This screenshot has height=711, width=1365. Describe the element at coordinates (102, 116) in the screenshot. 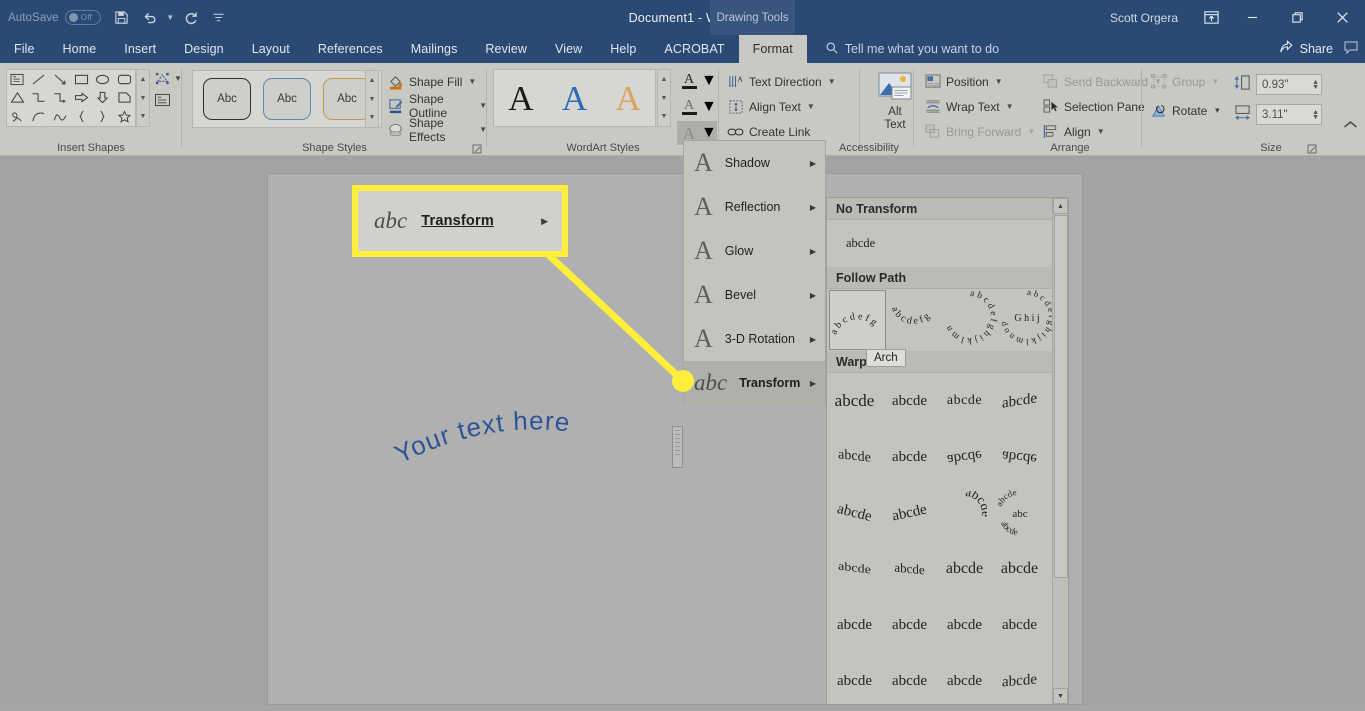

I see `shape-right-brace-icon` at that location.